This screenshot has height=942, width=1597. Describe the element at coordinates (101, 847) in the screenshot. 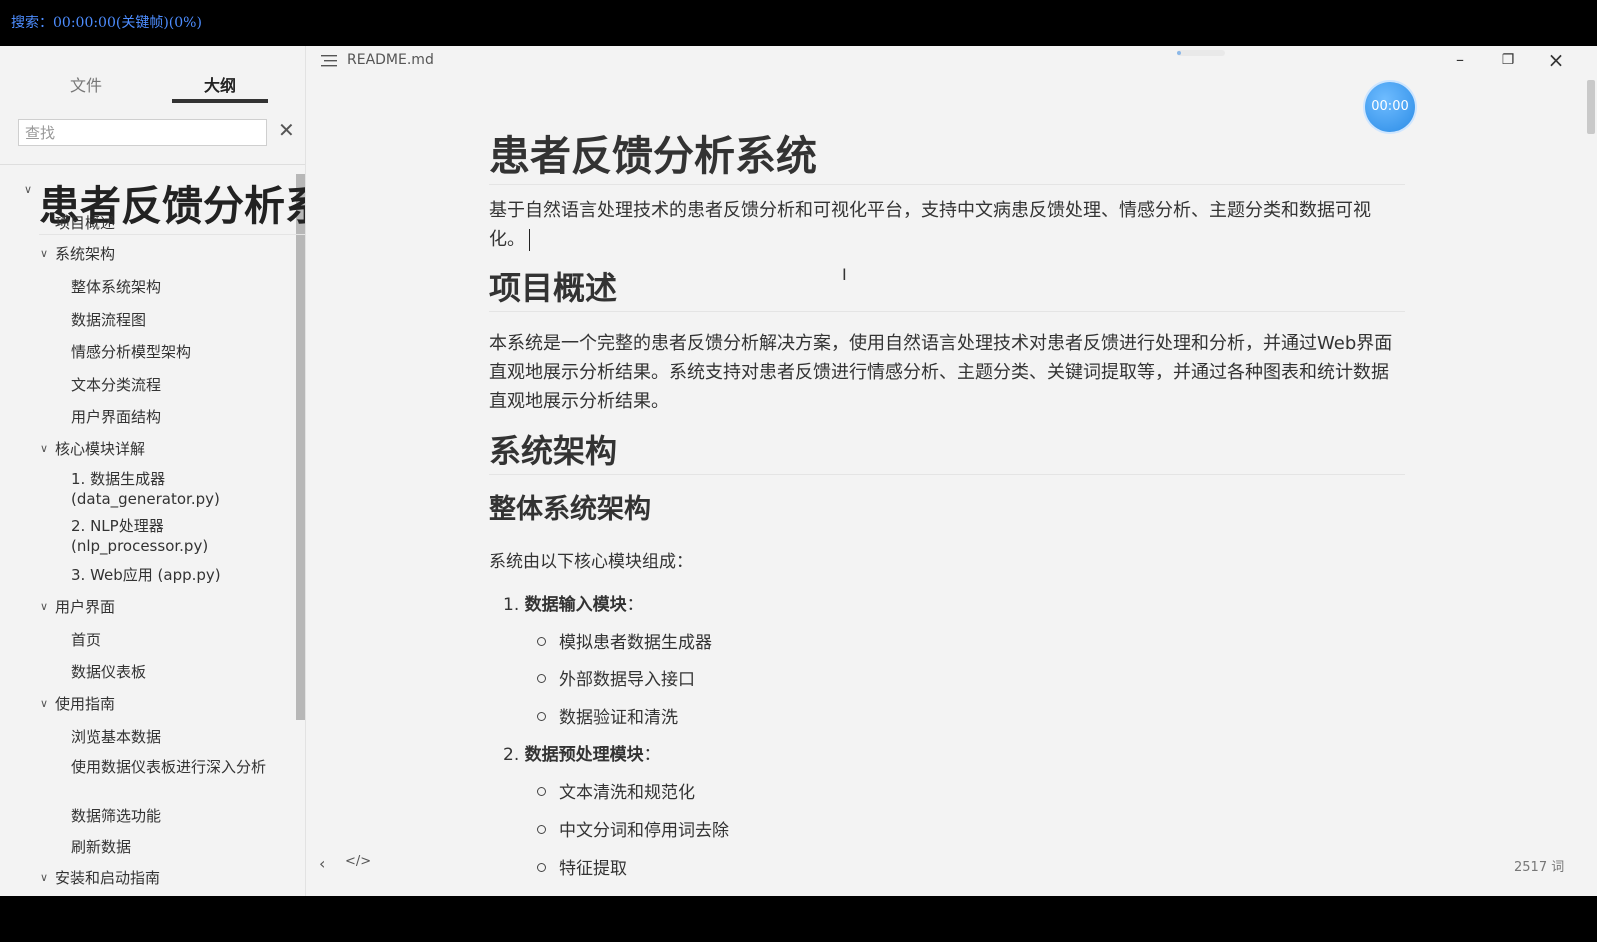

I see `outline-item: 刷新数据` at that location.